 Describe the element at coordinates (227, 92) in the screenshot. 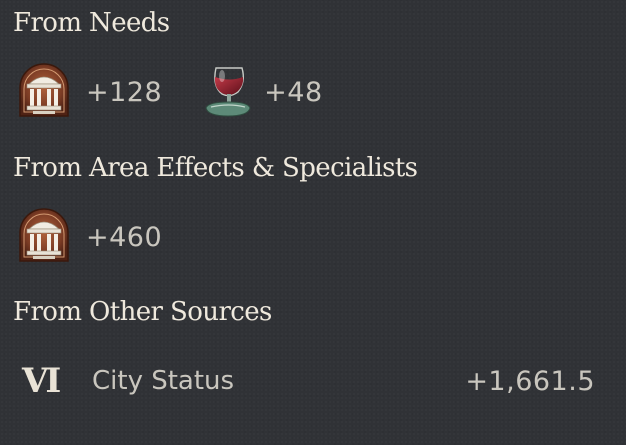

I see `wine-glass-icon` at that location.